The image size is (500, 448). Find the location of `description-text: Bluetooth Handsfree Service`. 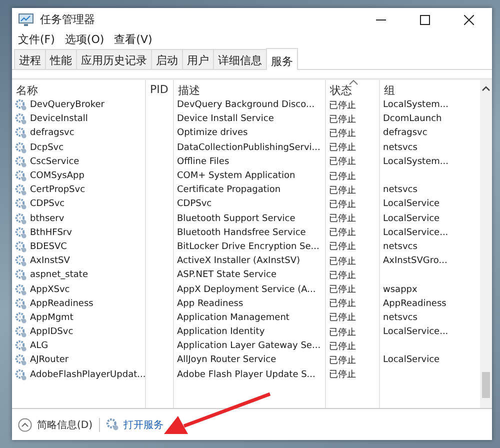

description-text: Bluetooth Handsfree Service is located at coordinates (241, 233).